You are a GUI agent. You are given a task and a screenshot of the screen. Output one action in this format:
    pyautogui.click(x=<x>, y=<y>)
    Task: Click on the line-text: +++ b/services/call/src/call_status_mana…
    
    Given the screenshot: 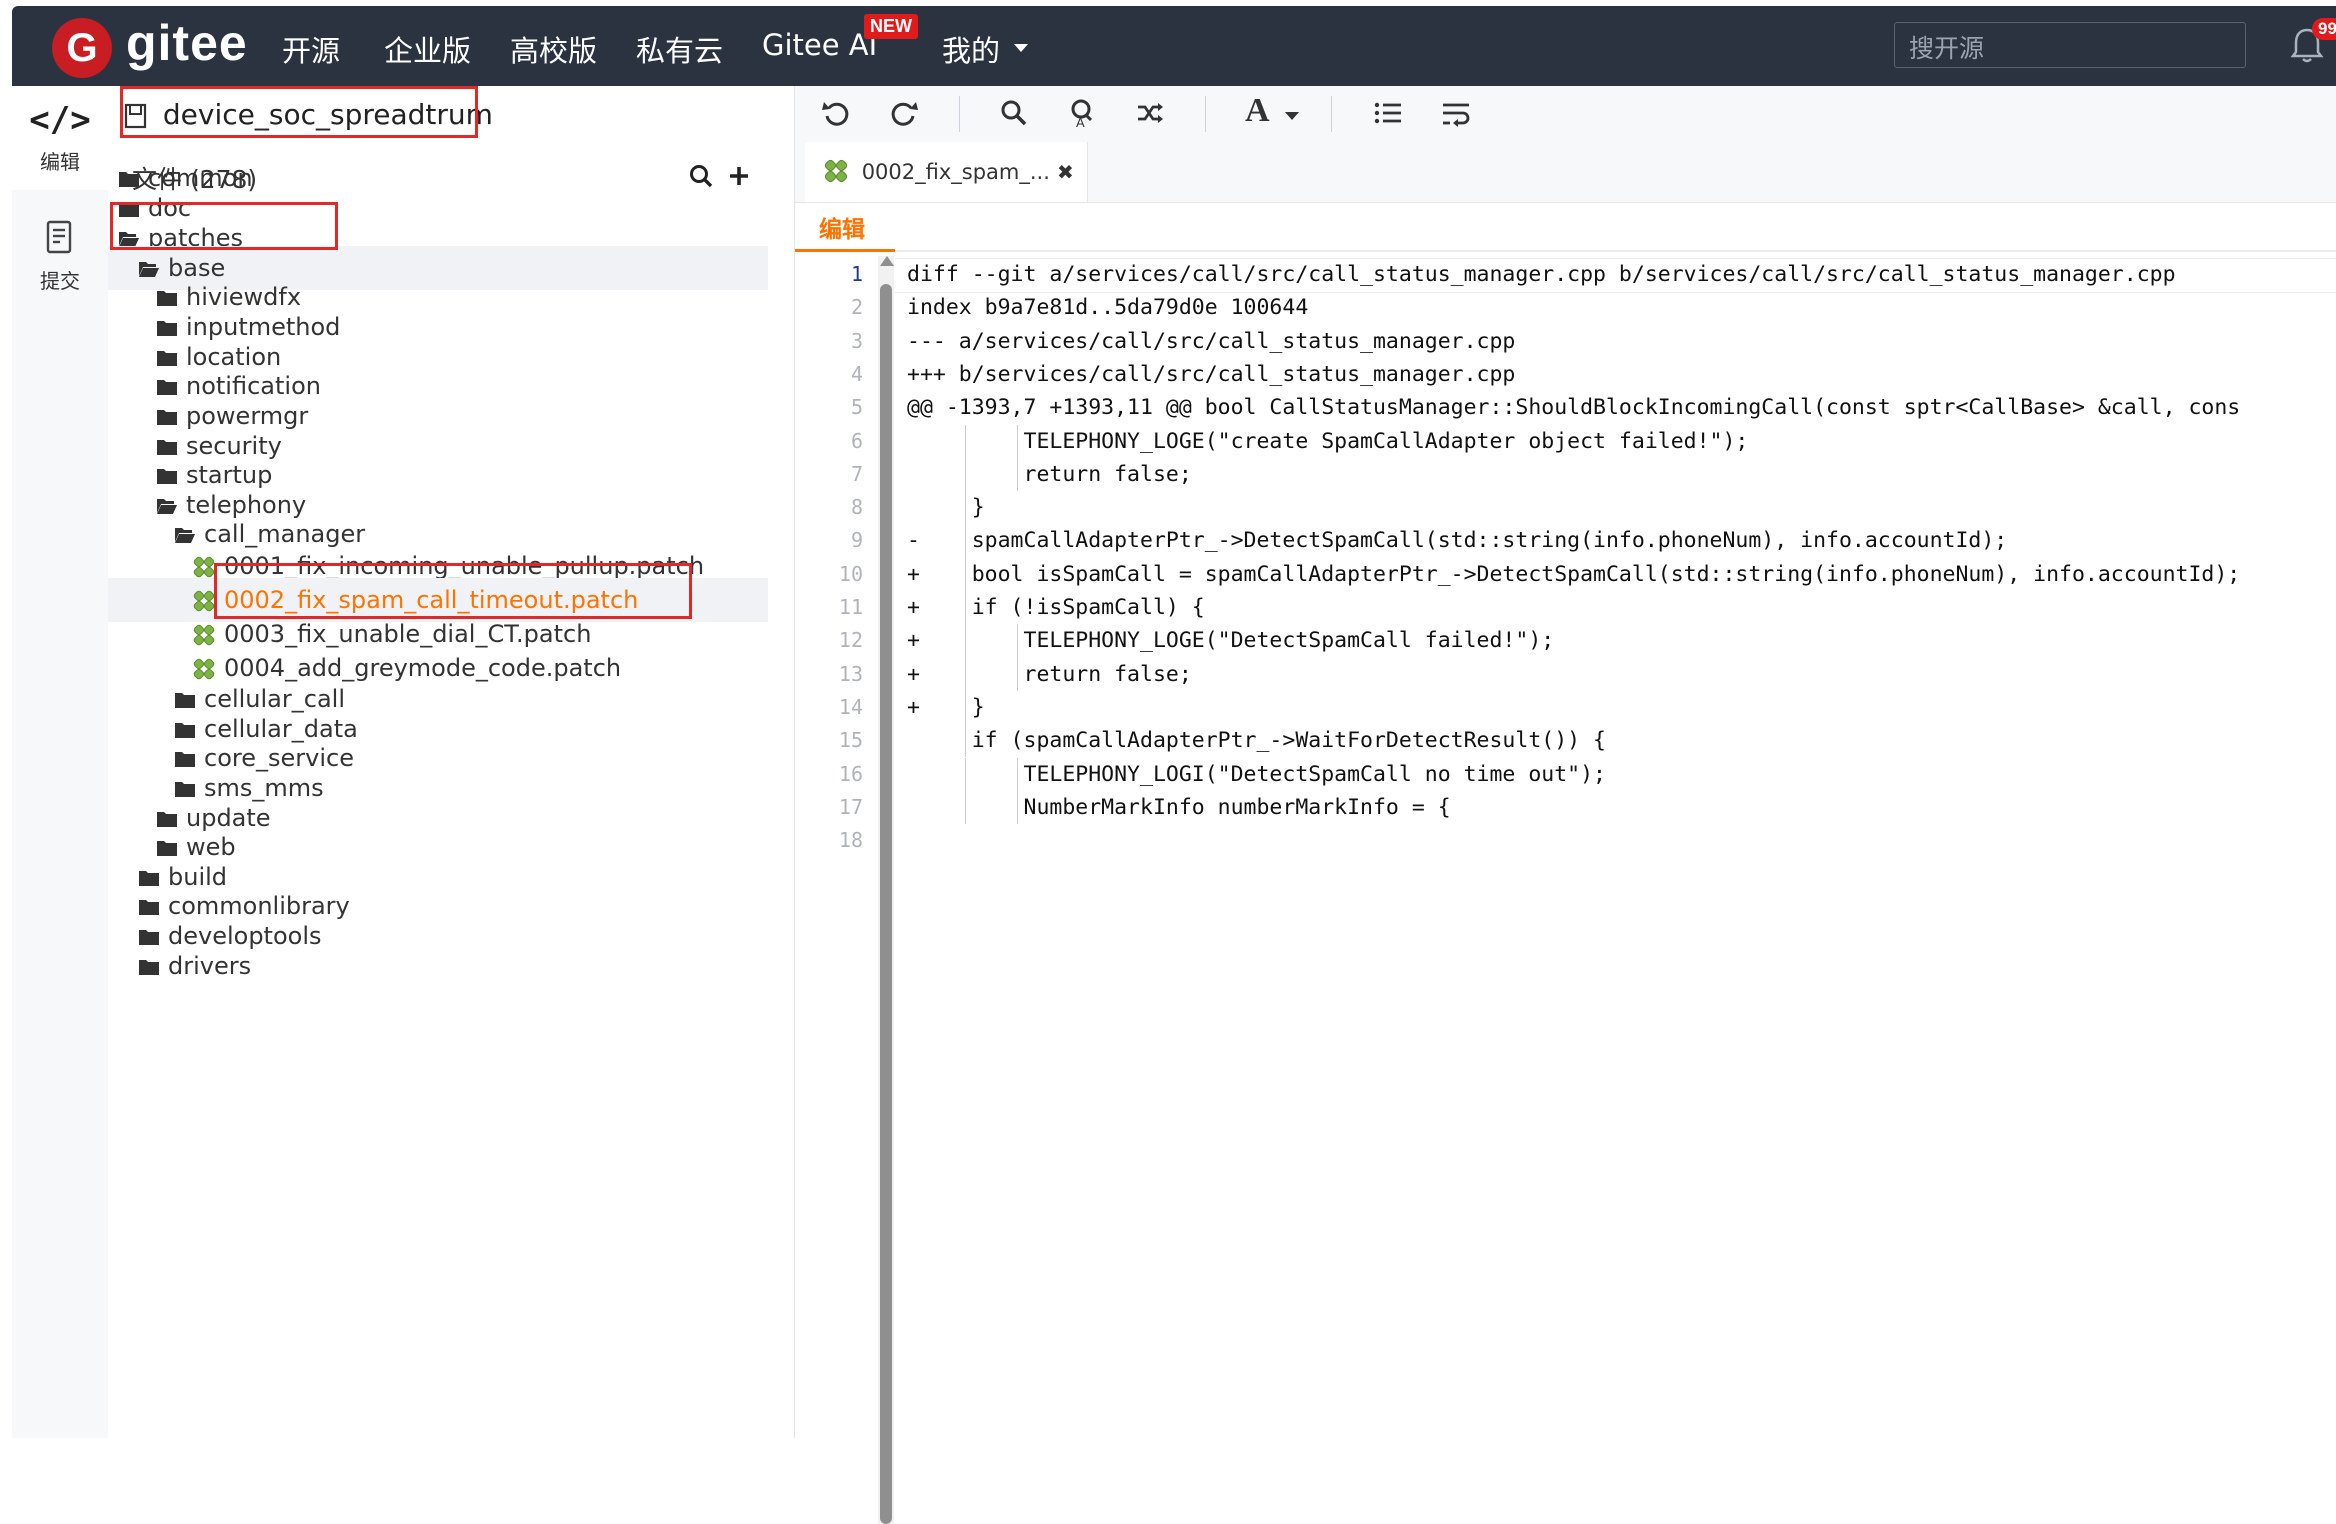 What is the action you would take?
    pyautogui.click(x=1211, y=374)
    